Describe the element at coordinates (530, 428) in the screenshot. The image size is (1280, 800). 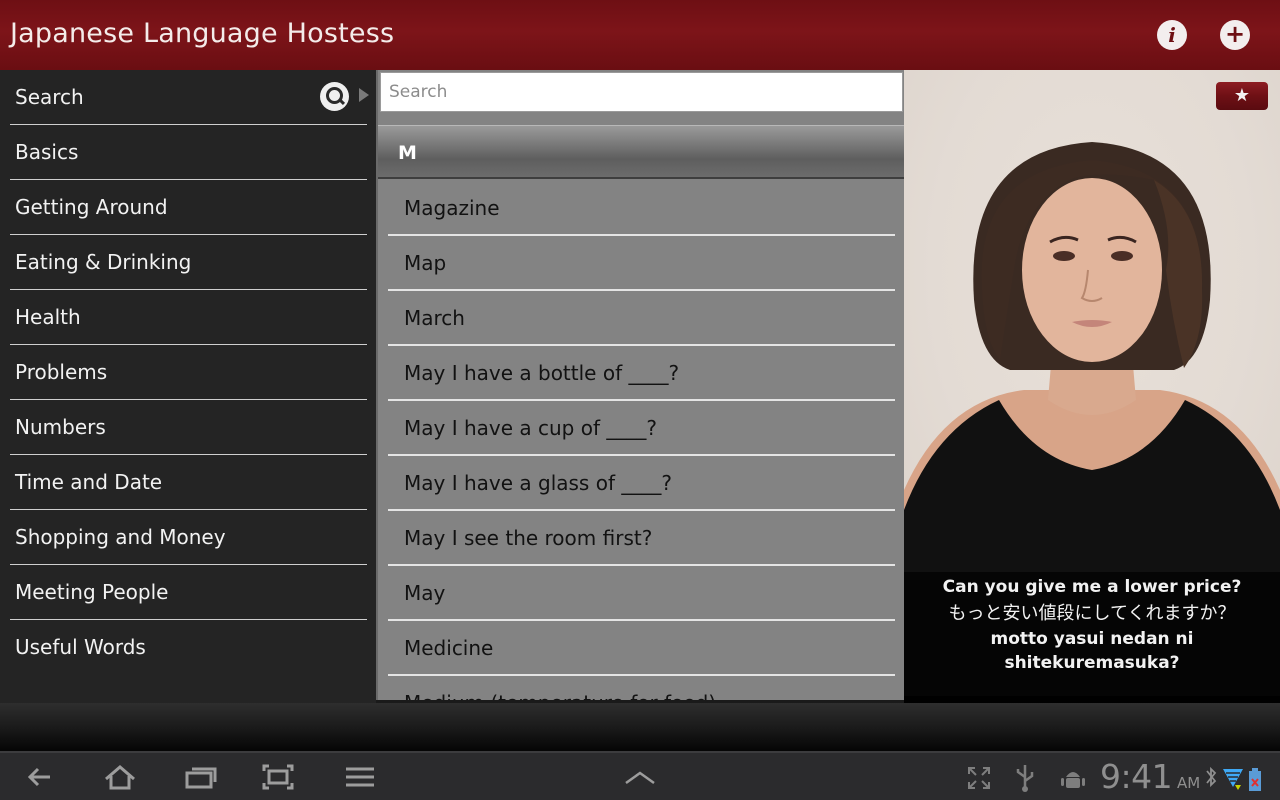
I see `list-item-label: May I have a cup of ____?` at that location.